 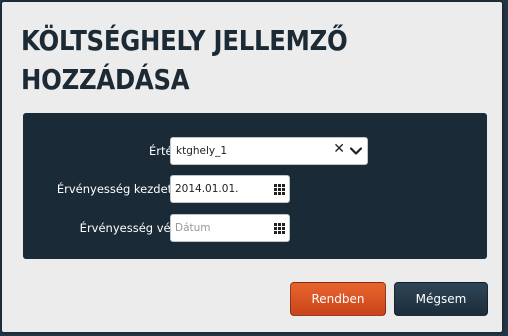 What do you see at coordinates (202, 151) in the screenshot?
I see `value-select-text: ktghely_1` at bounding box center [202, 151].